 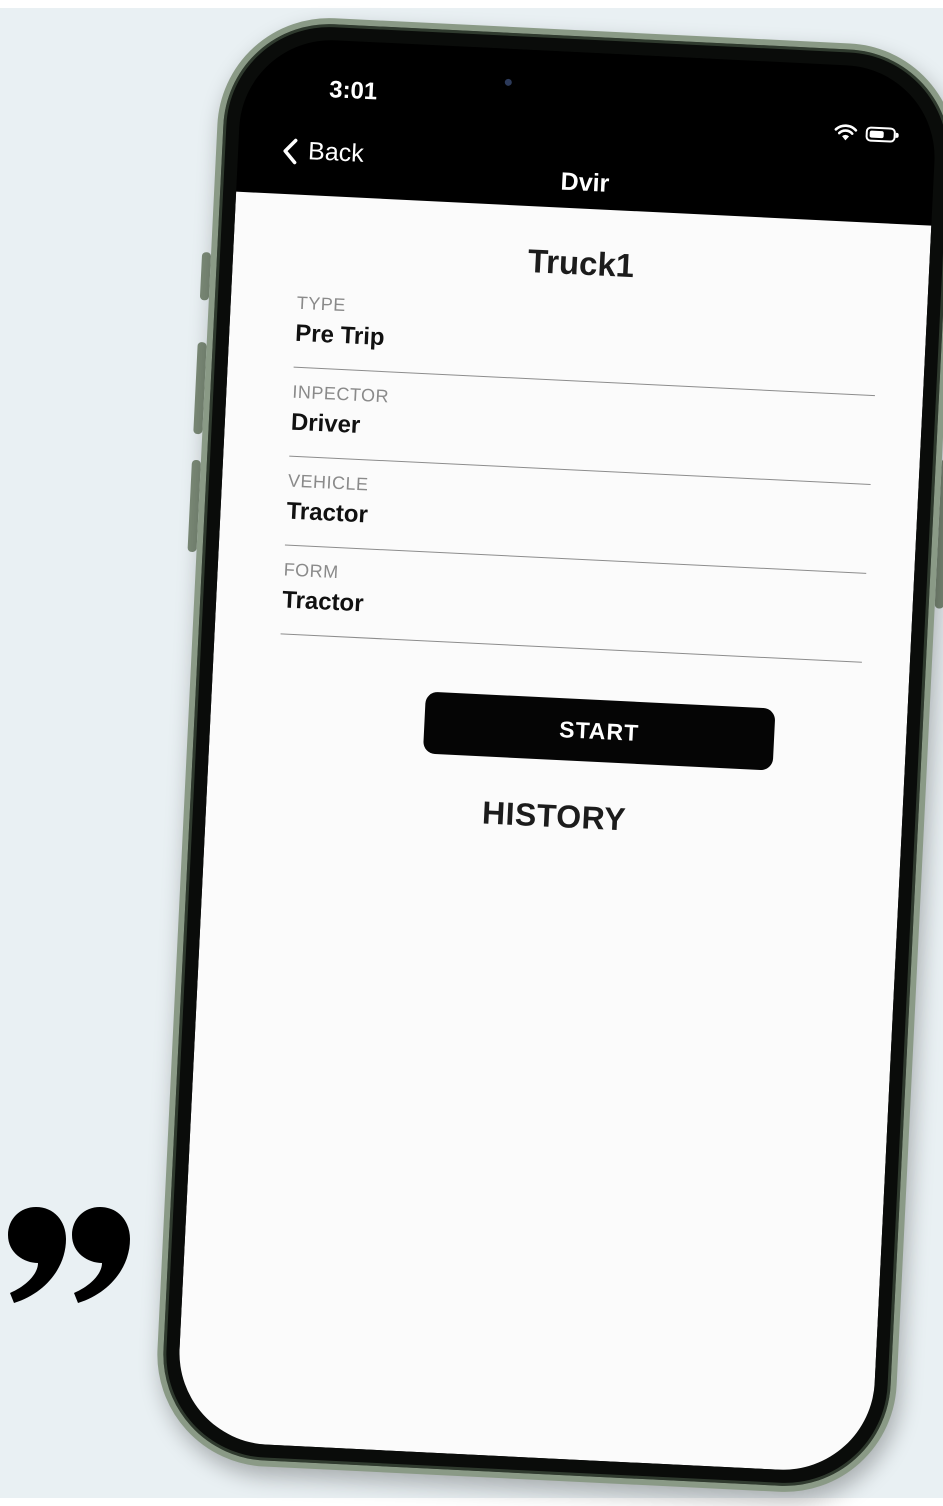 I want to click on battery-icon, so click(x=881, y=134).